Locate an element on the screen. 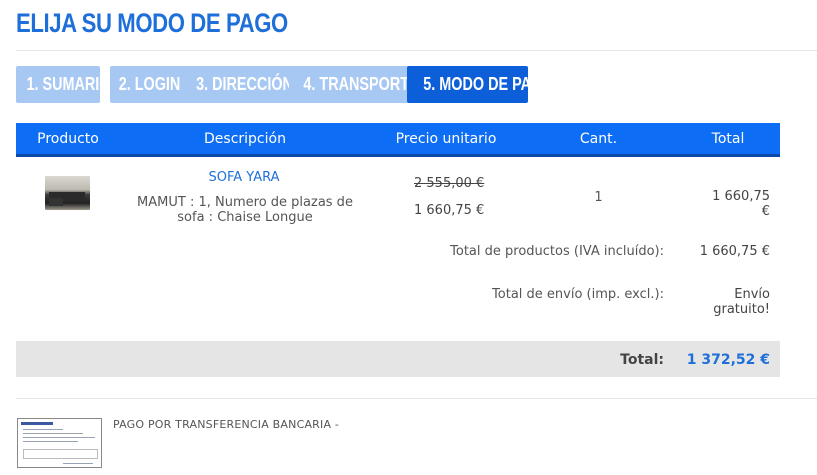  step-label: 2. LOGIN is located at coordinates (149, 84).